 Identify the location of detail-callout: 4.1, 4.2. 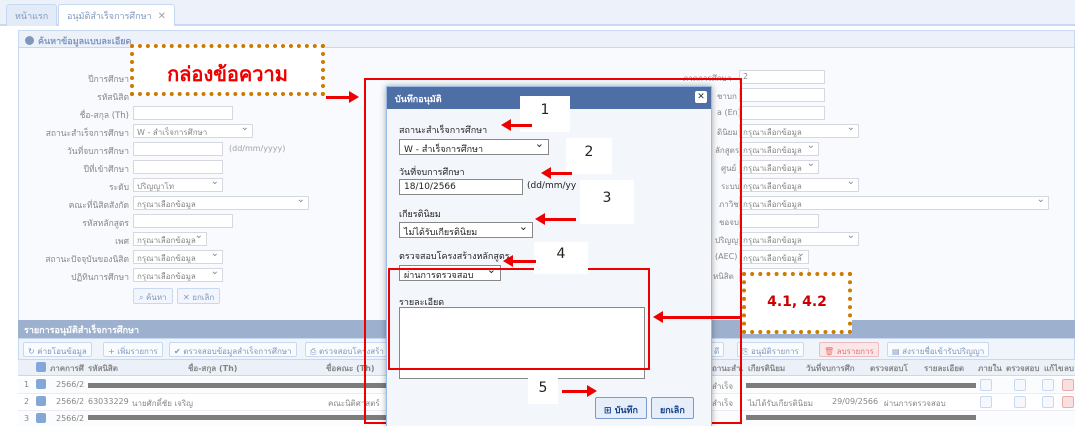
(797, 303).